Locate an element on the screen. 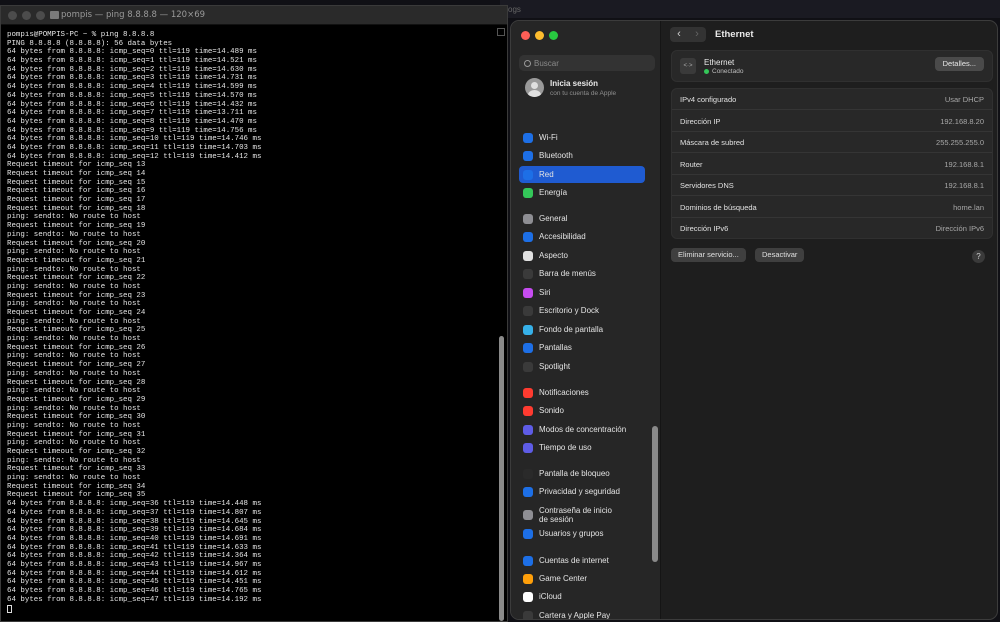  status-label: Conectado is located at coordinates (728, 71).